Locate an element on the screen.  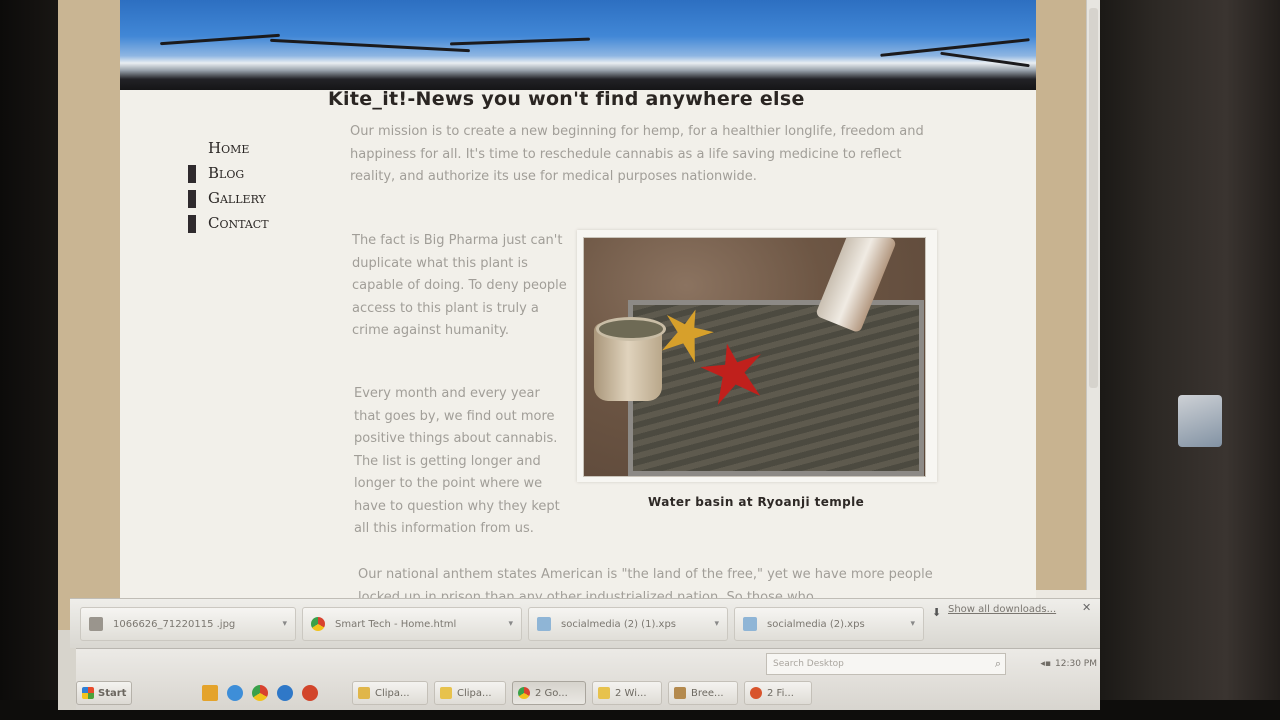
photo-frame is located at coordinates (757, 356).